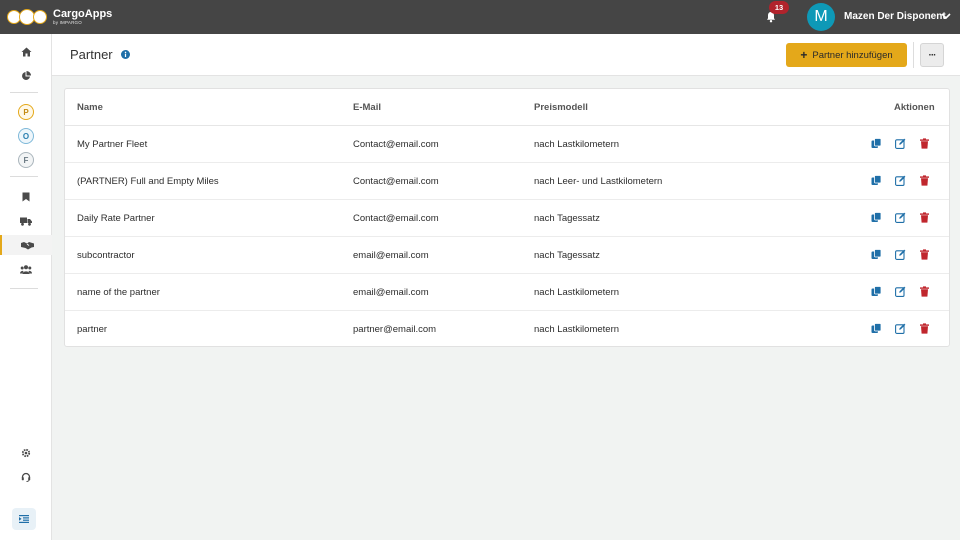 The width and height of the screenshot is (960, 540). I want to click on notification-badge: 13, so click(779, 7).